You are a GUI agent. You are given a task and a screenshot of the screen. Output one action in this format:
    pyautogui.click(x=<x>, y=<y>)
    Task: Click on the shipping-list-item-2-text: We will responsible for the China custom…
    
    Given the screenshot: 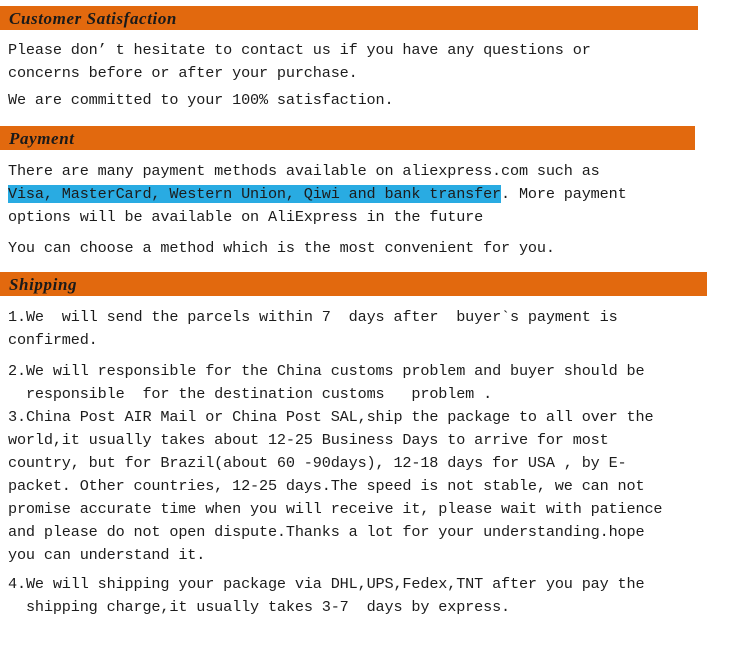 What is the action you would take?
    pyautogui.click(x=335, y=382)
    